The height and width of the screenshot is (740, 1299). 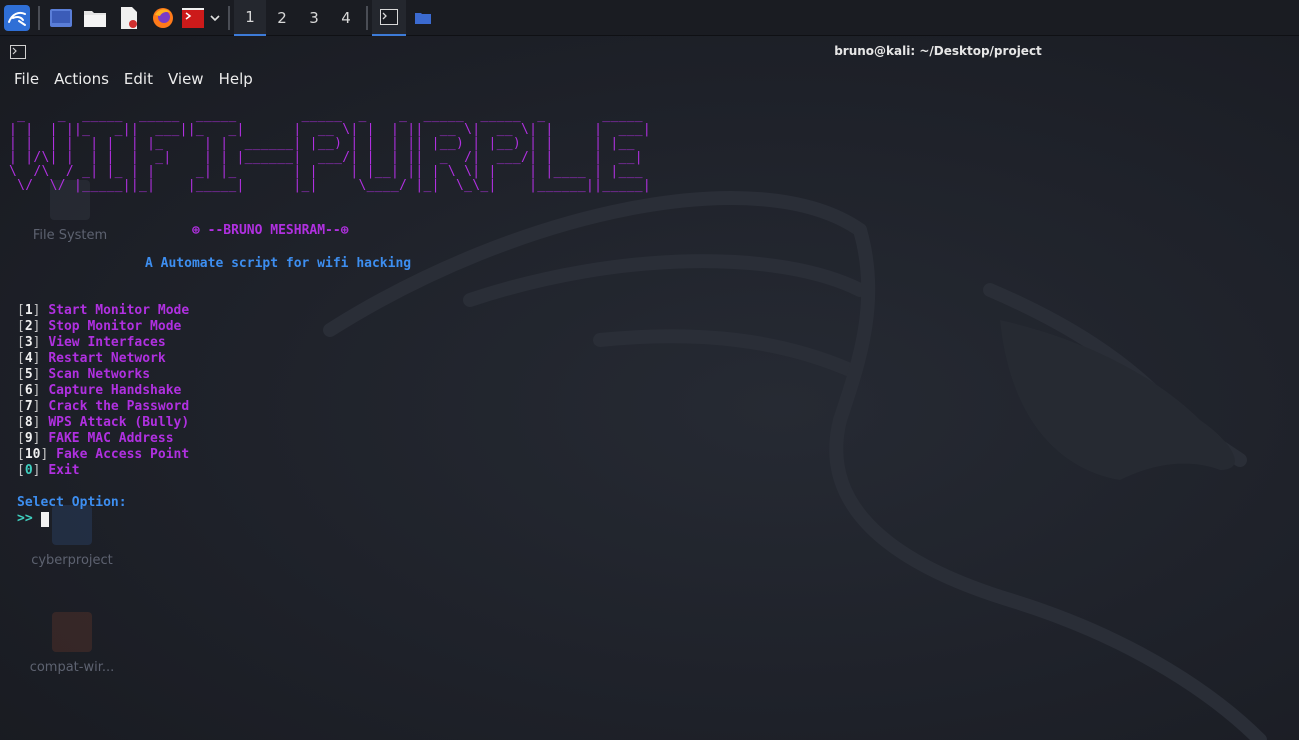 What do you see at coordinates (103, 422) in the screenshot?
I see `option-line: [8] WPS Attack (Bully)` at bounding box center [103, 422].